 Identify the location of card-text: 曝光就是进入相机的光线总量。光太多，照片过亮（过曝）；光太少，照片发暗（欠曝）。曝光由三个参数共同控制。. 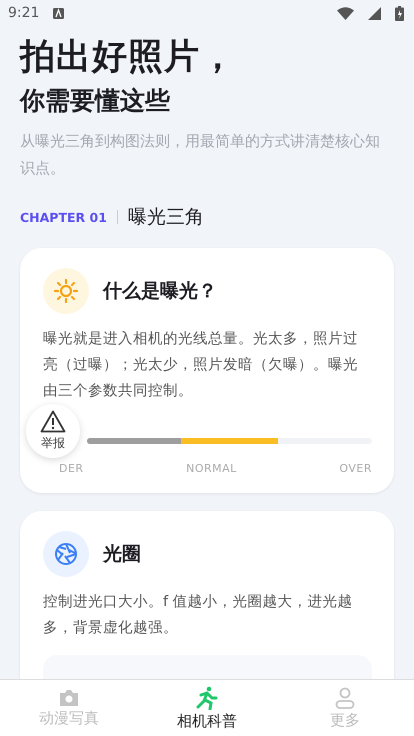
(201, 365).